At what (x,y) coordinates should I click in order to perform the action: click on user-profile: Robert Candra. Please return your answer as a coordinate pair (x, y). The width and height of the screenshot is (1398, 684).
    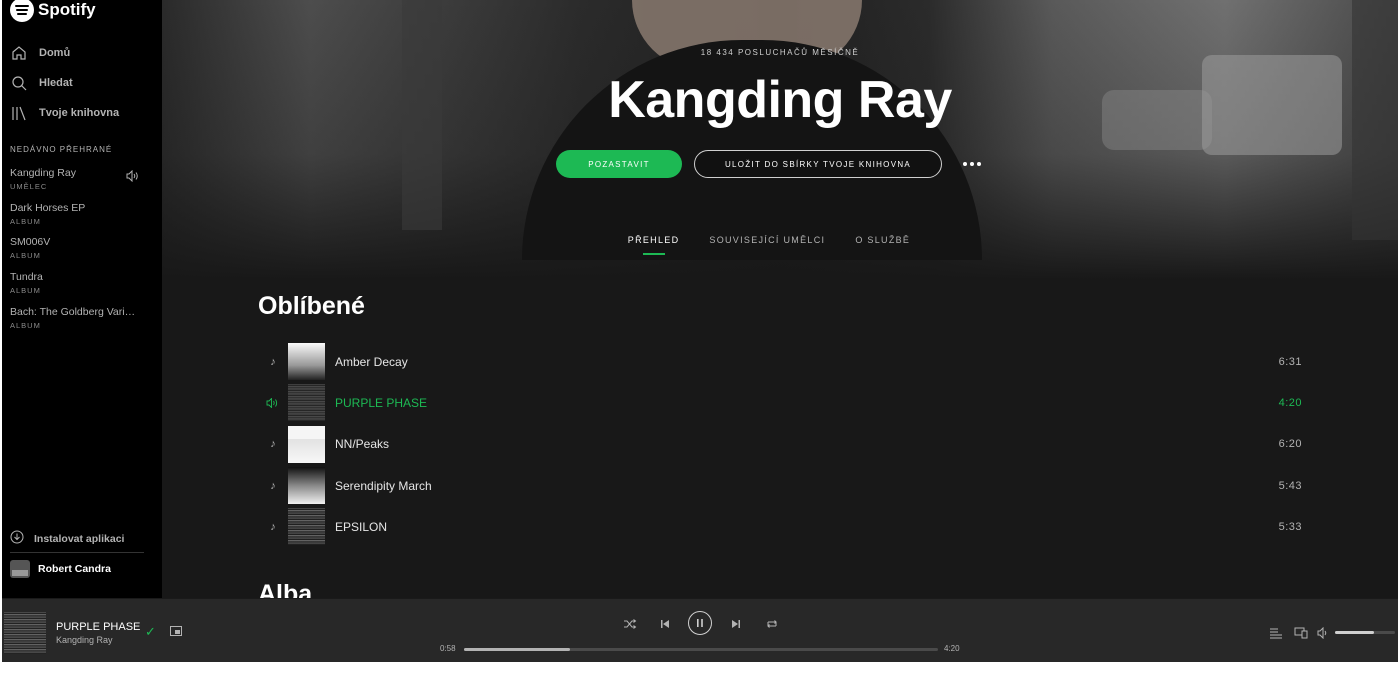
    Looking at the image, I should click on (60, 569).